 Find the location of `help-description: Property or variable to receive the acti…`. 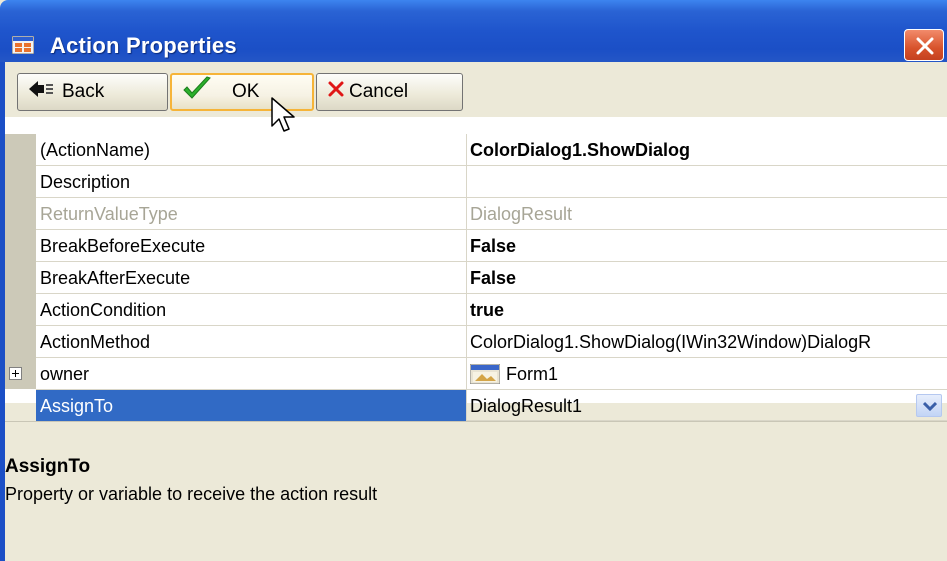

help-description: Property or variable to receive the acti… is located at coordinates (191, 494).